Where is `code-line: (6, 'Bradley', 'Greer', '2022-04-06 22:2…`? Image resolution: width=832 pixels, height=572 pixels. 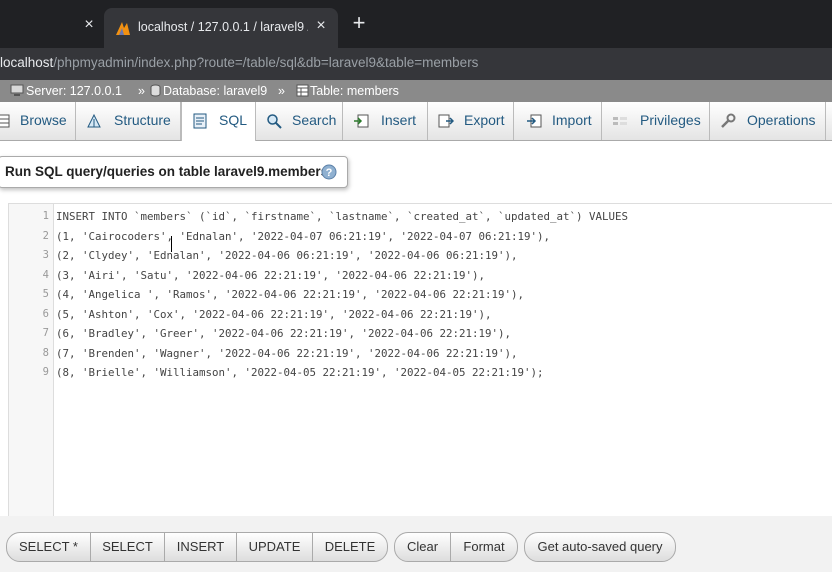 code-line: (6, 'Bradley', 'Greer', '2022-04-06 22:2… is located at coordinates (284, 333).